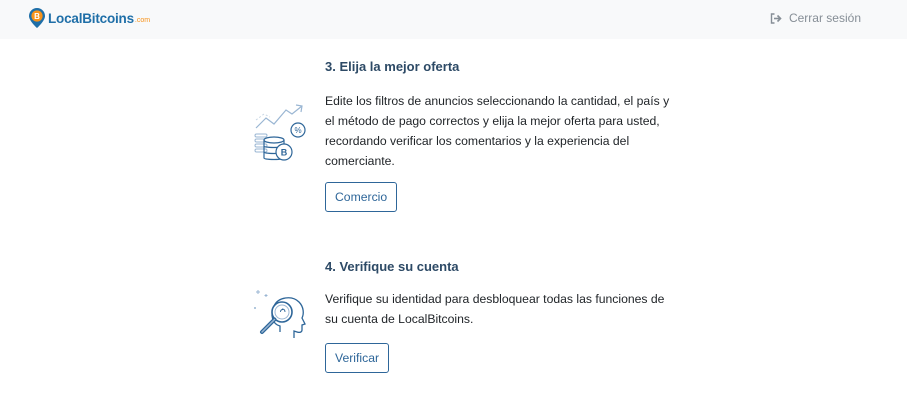 The width and height of the screenshot is (907, 420). I want to click on identity-magnifier-icon, so click(280, 314).